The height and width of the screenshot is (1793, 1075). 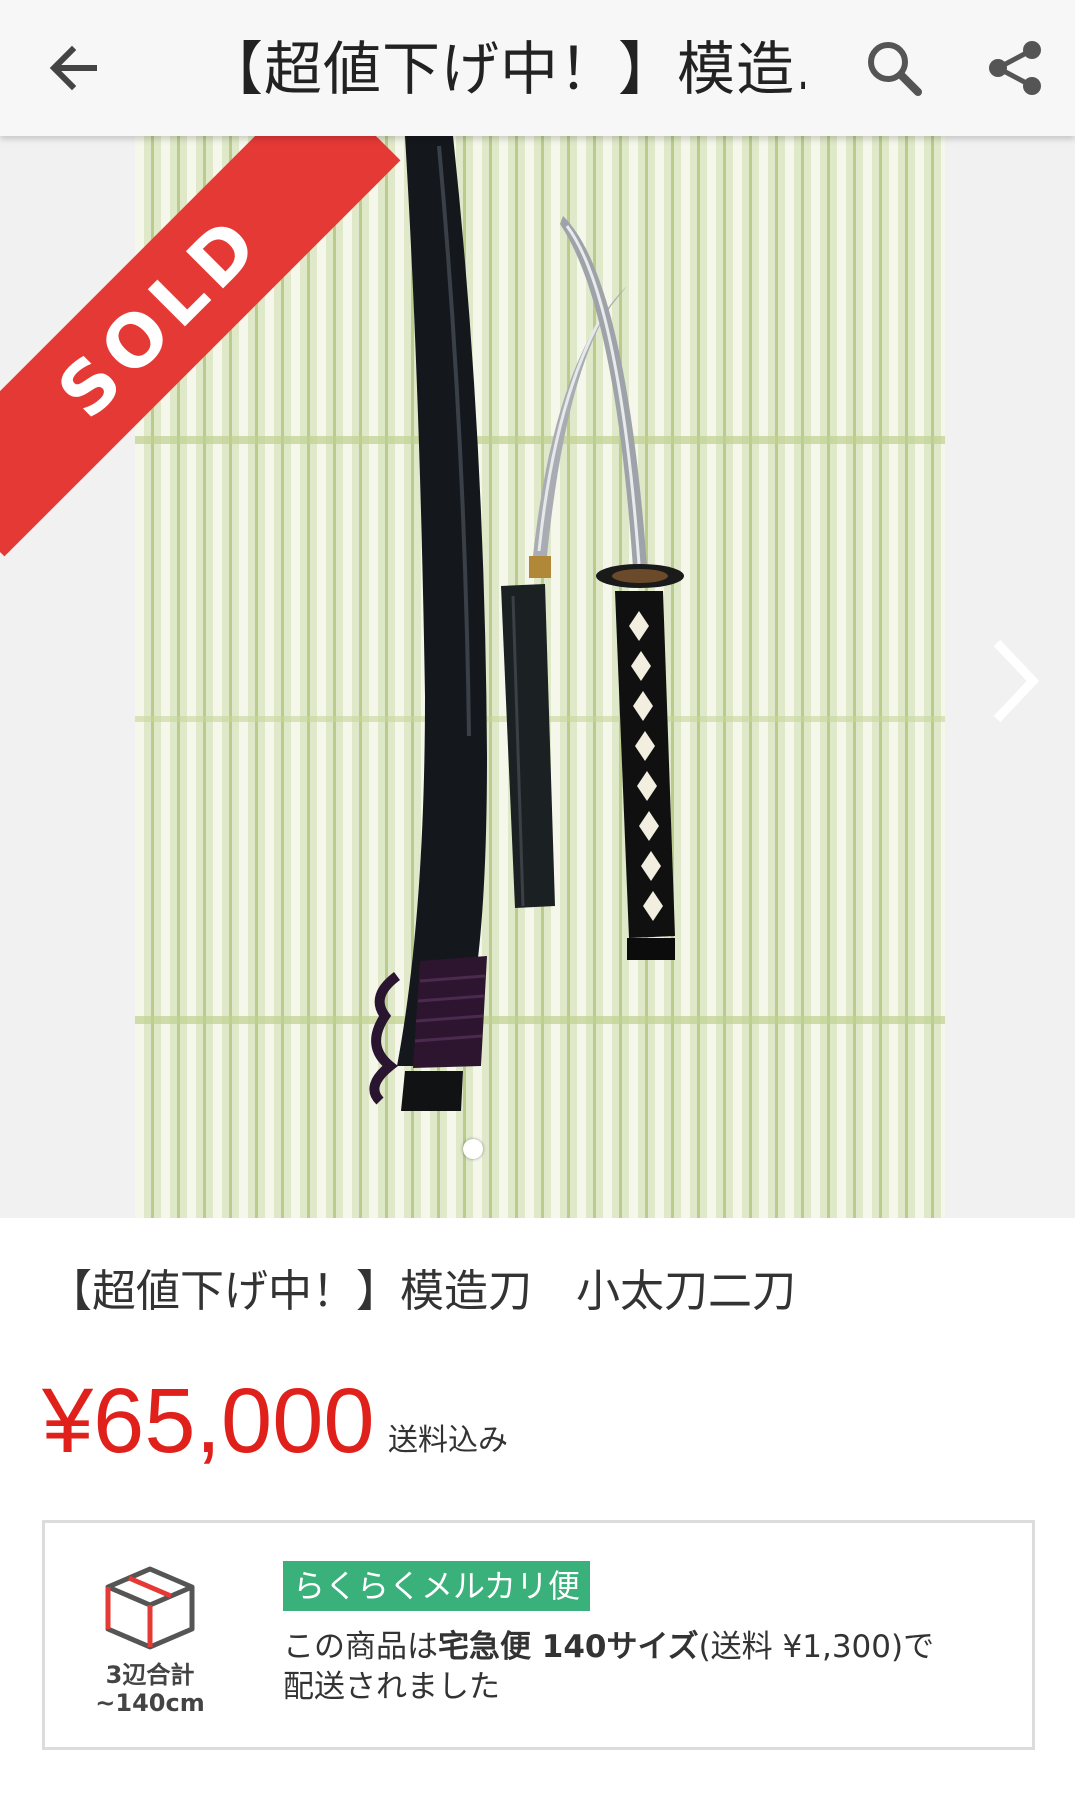 I want to click on box-size-line2: ~140cm, so click(x=150, y=1703).